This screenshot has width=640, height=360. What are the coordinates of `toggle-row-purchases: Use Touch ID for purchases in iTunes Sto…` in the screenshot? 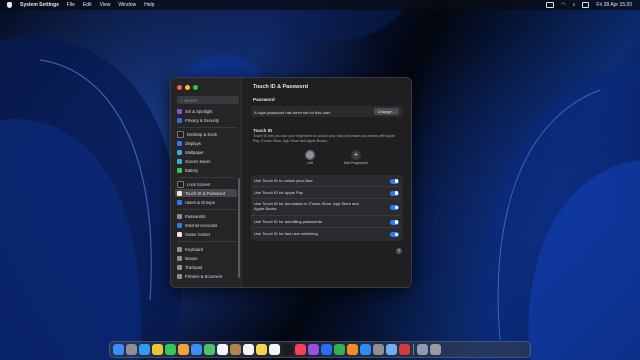 It's located at (327, 207).